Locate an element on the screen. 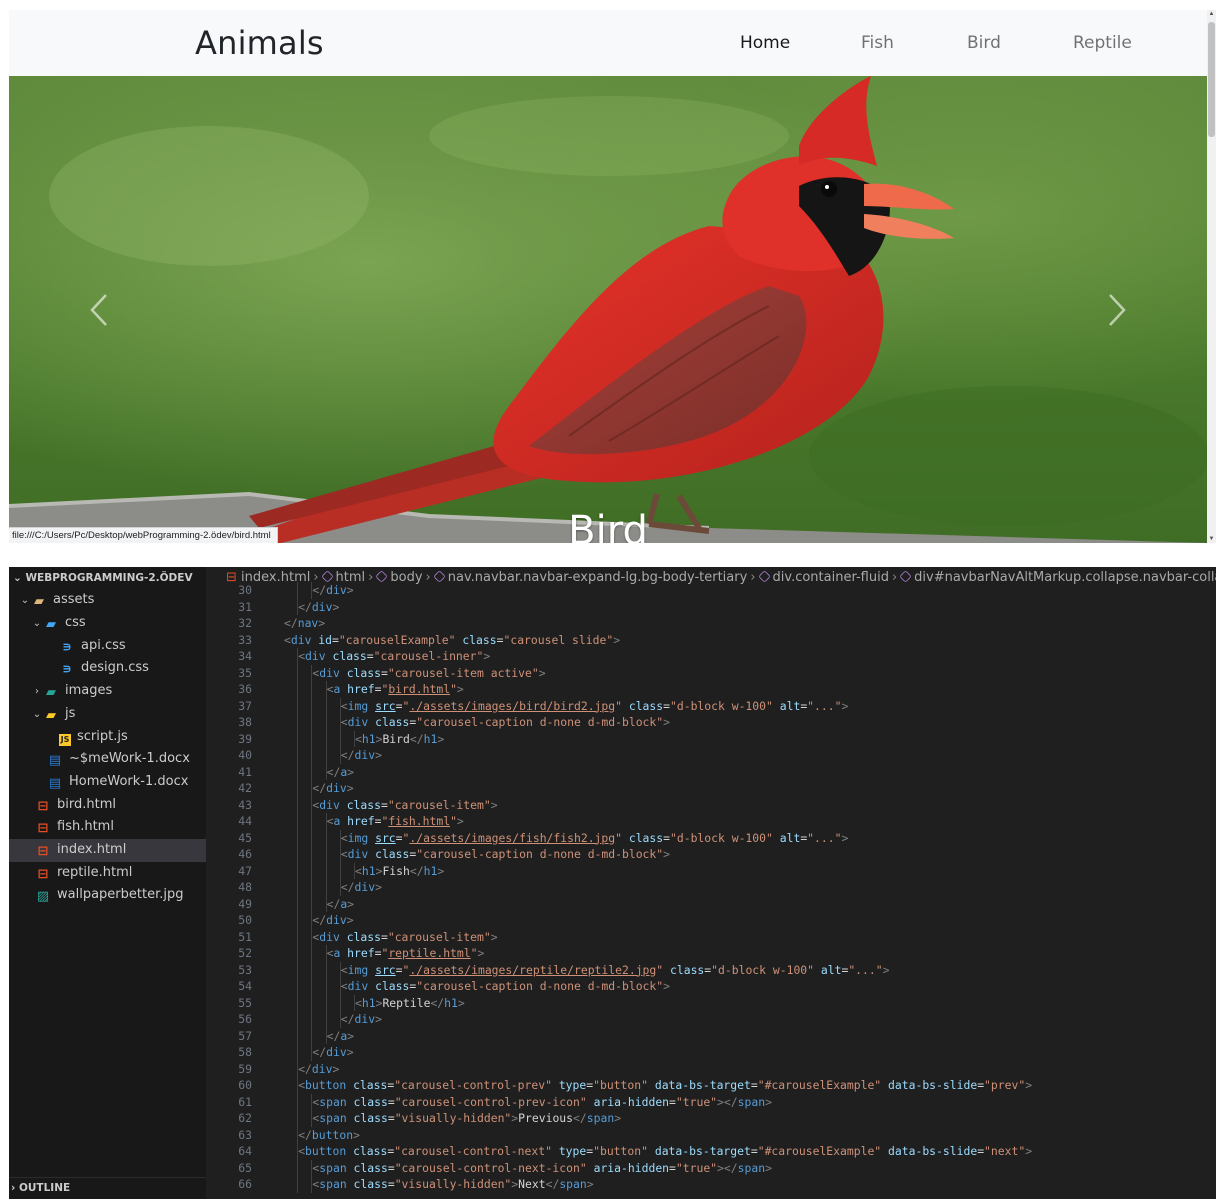 The image size is (1216, 1199). explorer-file: ▤ ~$meWork-1.docx is located at coordinates (107, 759).